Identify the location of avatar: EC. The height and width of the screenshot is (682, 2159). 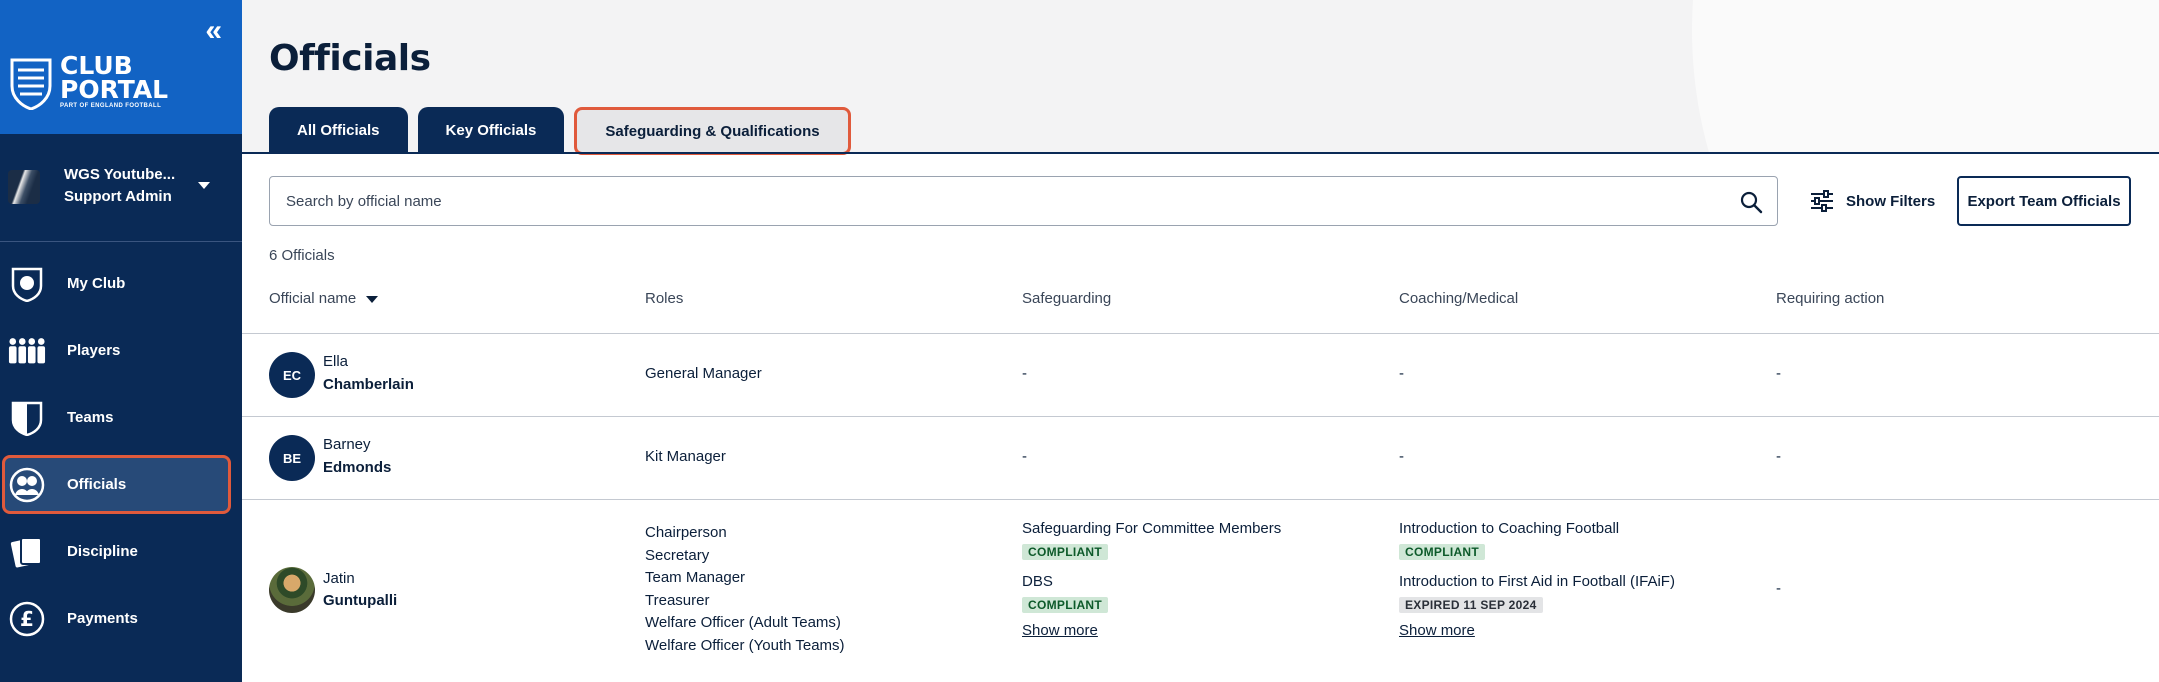
(292, 375).